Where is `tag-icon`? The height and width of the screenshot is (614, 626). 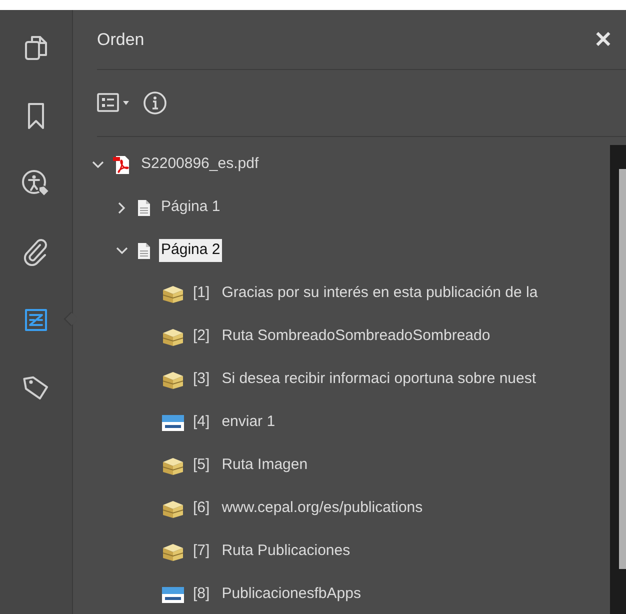 tag-icon is located at coordinates (36, 388).